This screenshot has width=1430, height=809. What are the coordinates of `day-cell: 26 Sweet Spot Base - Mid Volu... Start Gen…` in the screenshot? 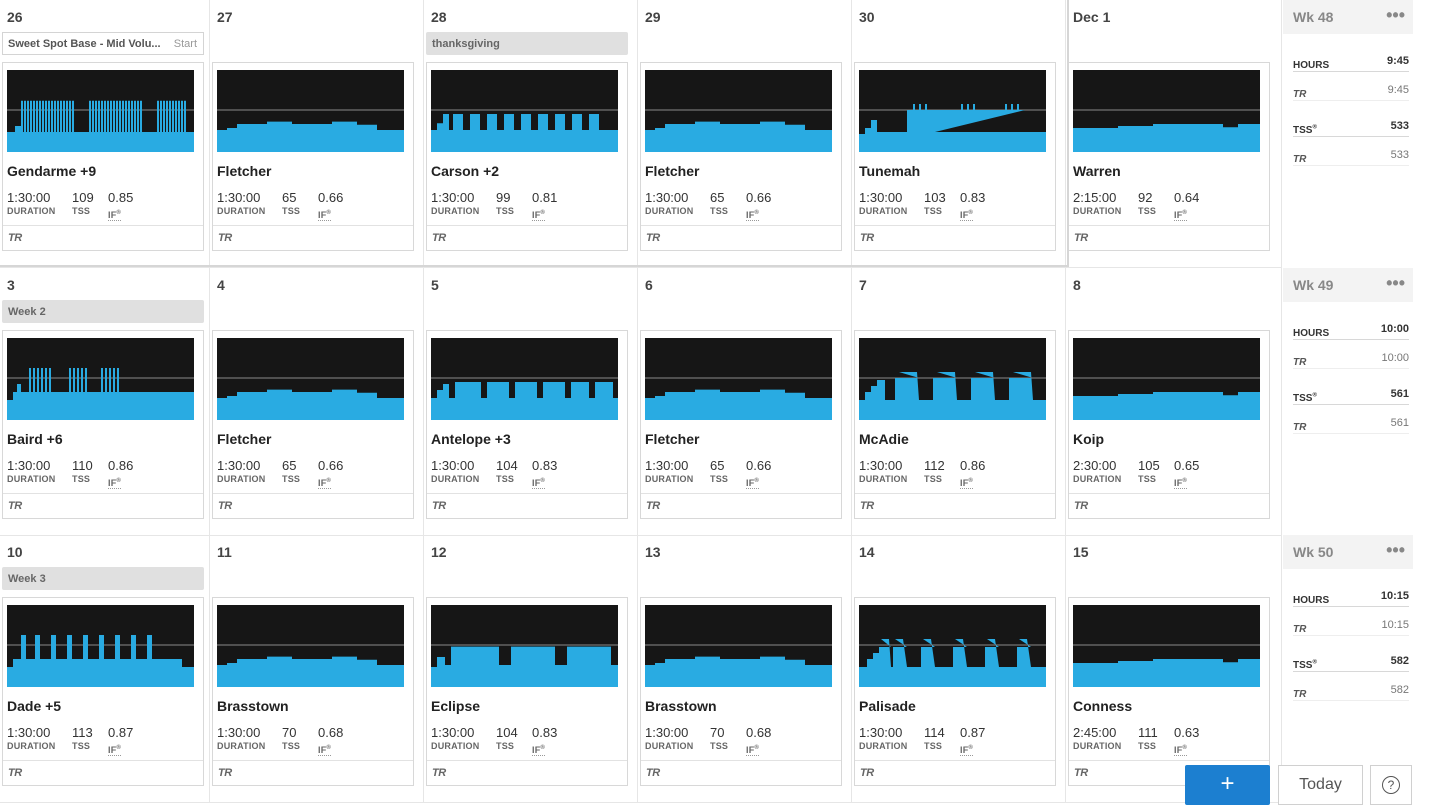 It's located at (105, 134).